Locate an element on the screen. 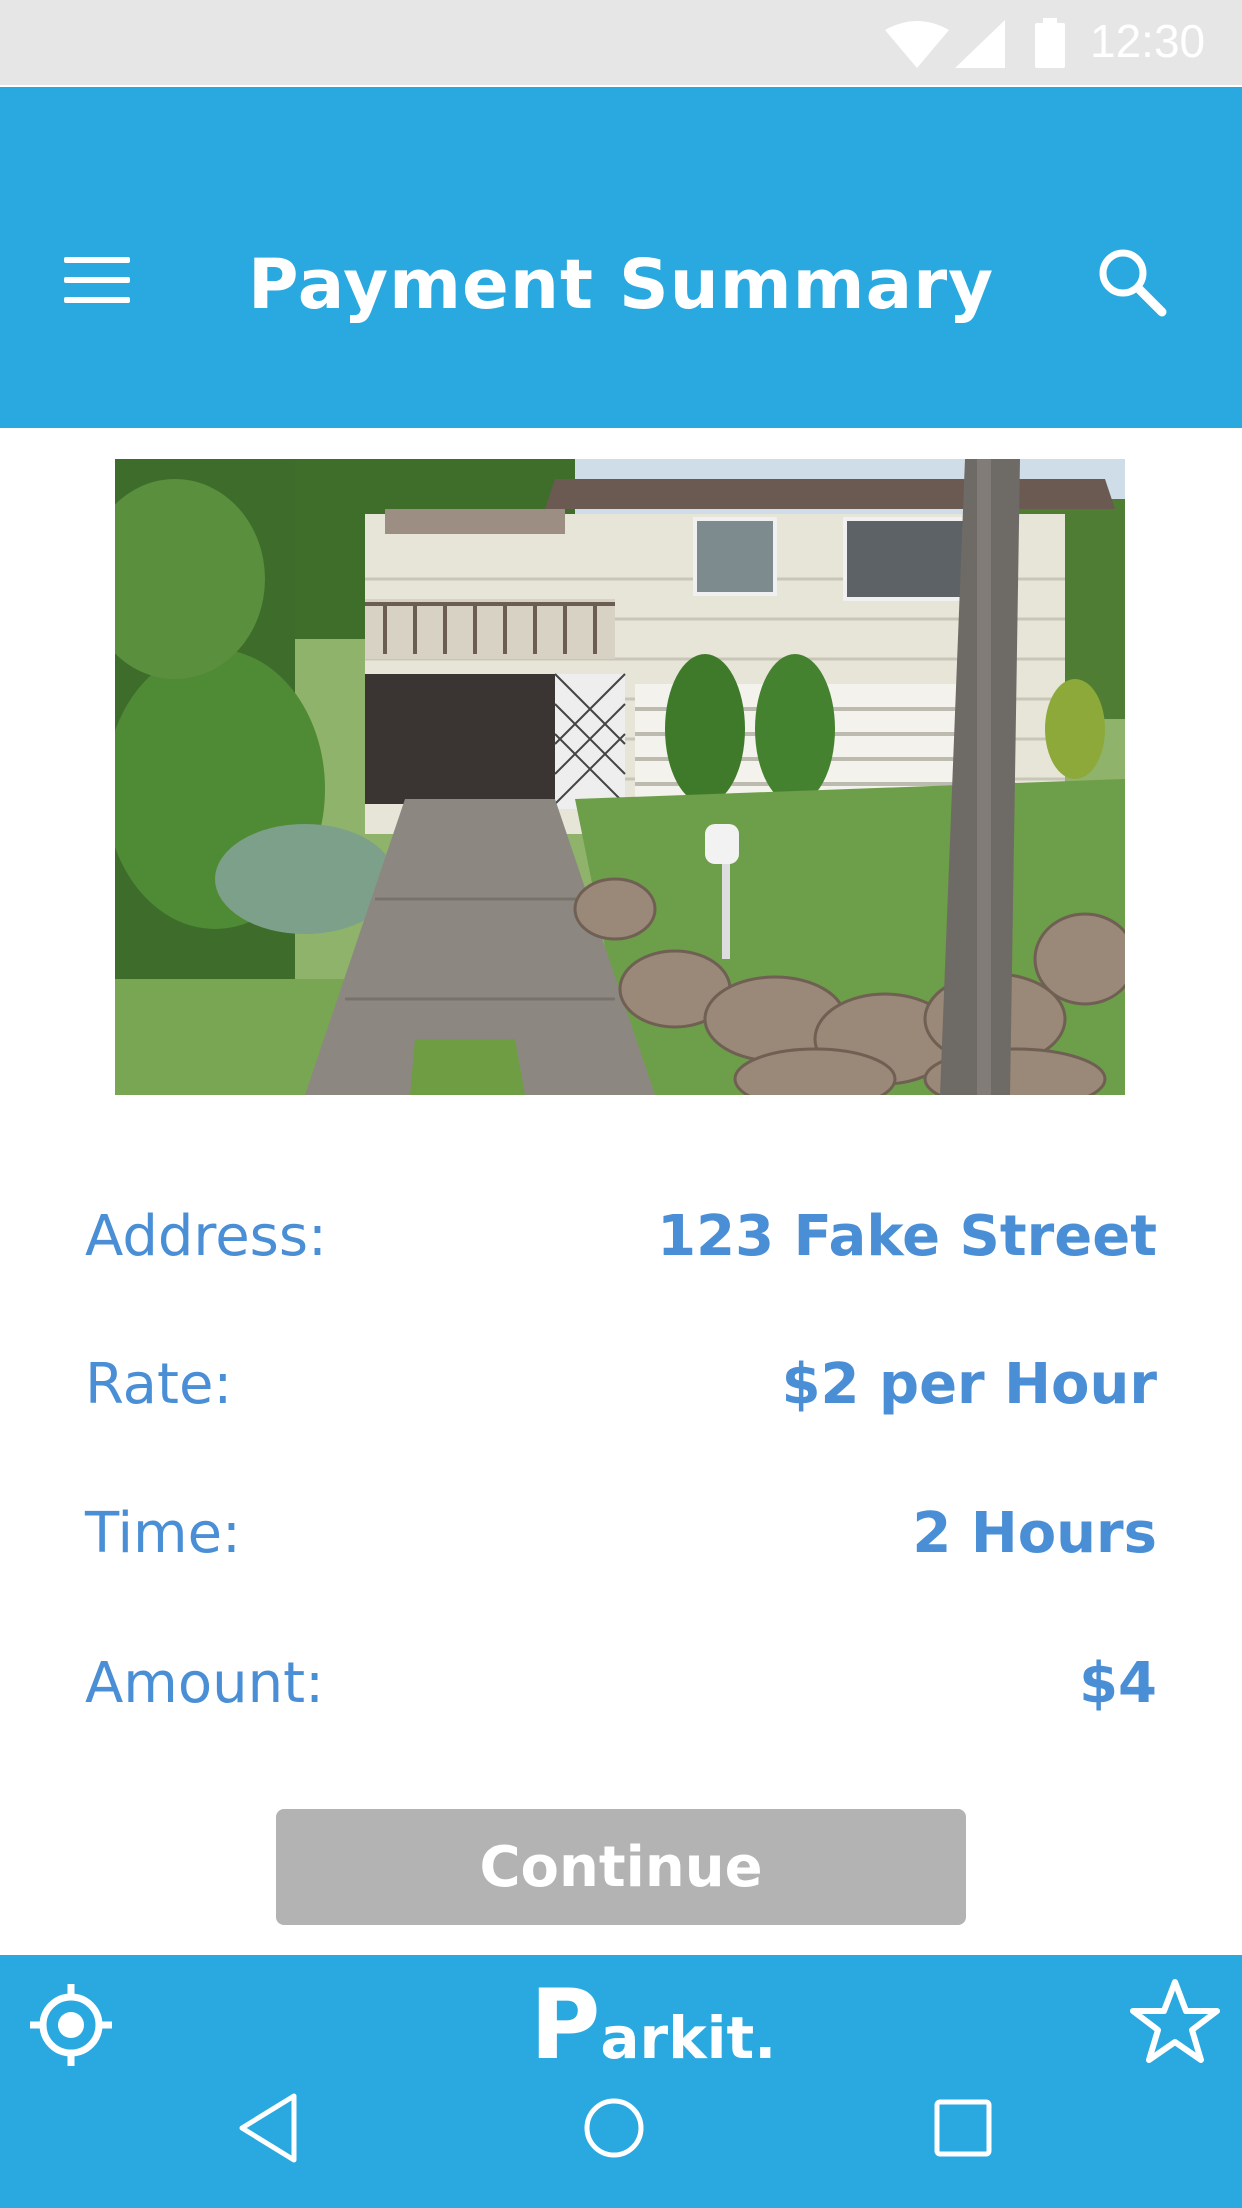 The height and width of the screenshot is (2208, 1242). amount-value: $4 is located at coordinates (1118, 1683).